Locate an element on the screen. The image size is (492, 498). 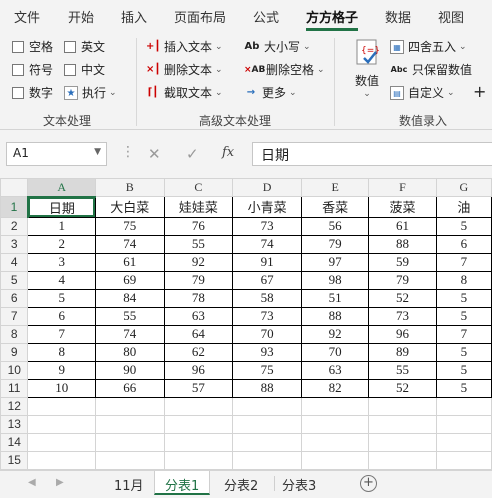
numeric-button: {=} 数值 ⌄ is located at coordinates (367, 72).